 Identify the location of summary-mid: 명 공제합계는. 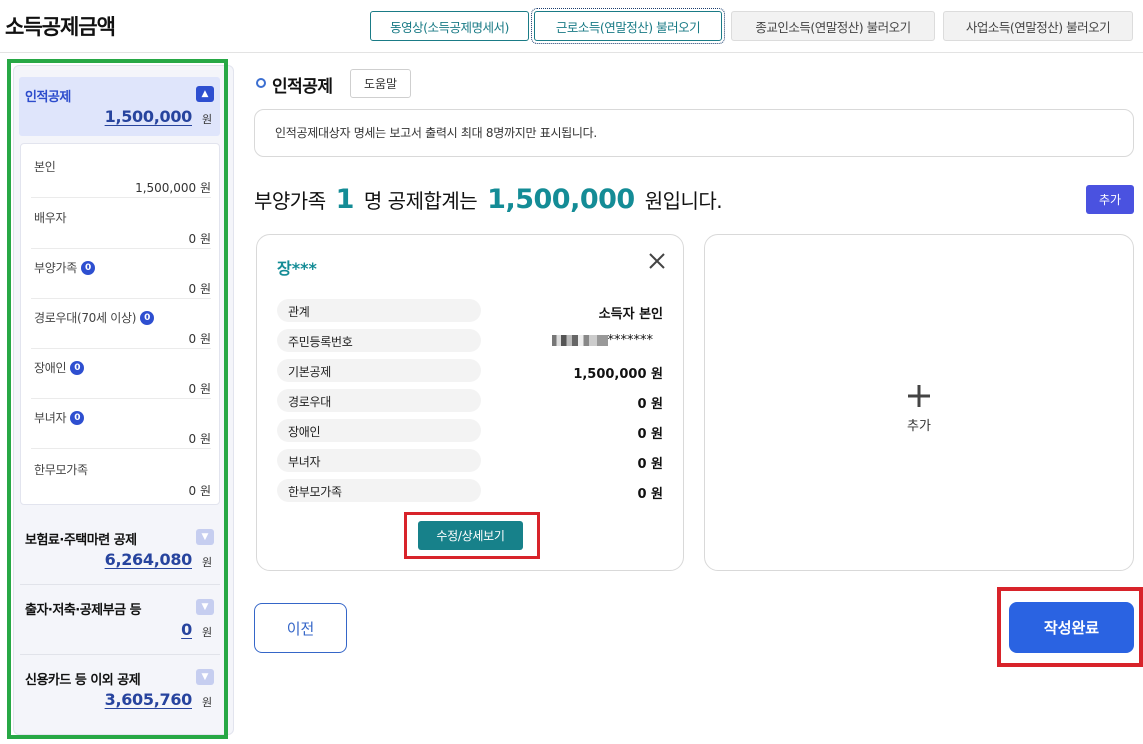
(420, 201).